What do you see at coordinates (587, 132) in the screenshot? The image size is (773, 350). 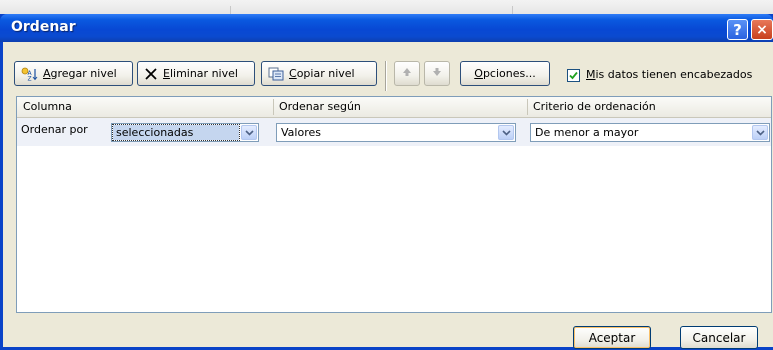 I see `order-select-value: De menor a mayor` at bounding box center [587, 132].